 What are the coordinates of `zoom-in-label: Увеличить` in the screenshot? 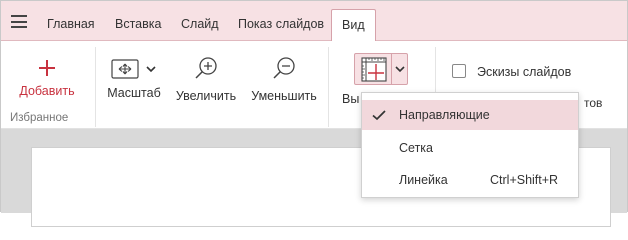 It's located at (206, 96).